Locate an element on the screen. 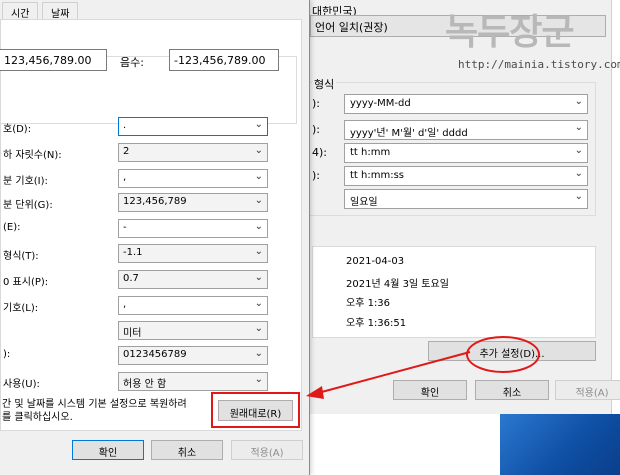 This screenshot has height=475, width=620. measurement-row: 미터 ⌄ is located at coordinates (136, 330).